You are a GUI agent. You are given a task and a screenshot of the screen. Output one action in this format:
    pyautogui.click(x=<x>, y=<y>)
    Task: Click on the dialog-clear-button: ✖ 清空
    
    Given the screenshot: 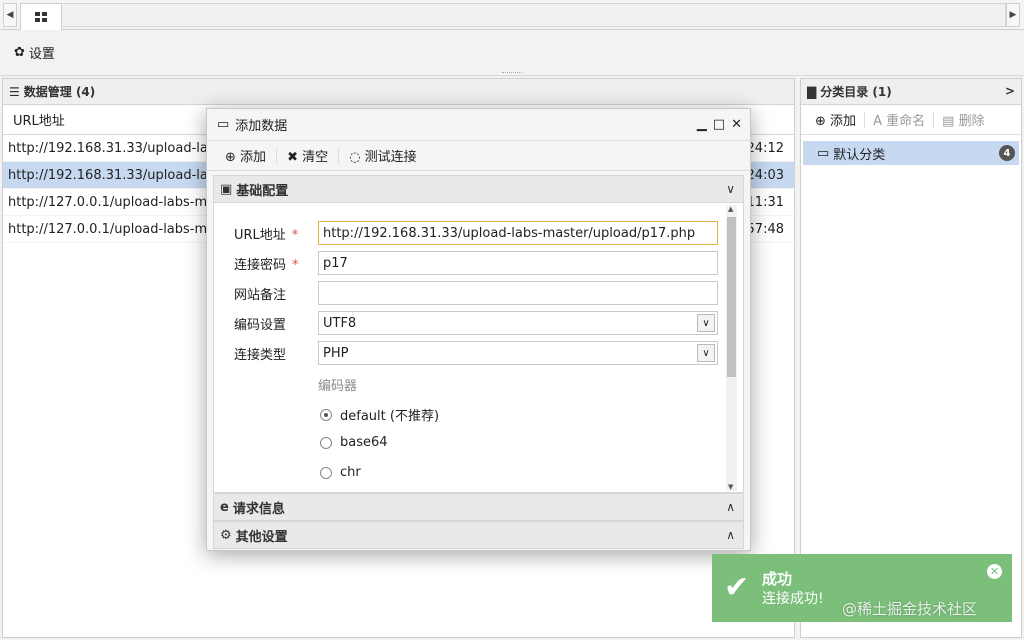 What is the action you would take?
    pyautogui.click(x=307, y=155)
    